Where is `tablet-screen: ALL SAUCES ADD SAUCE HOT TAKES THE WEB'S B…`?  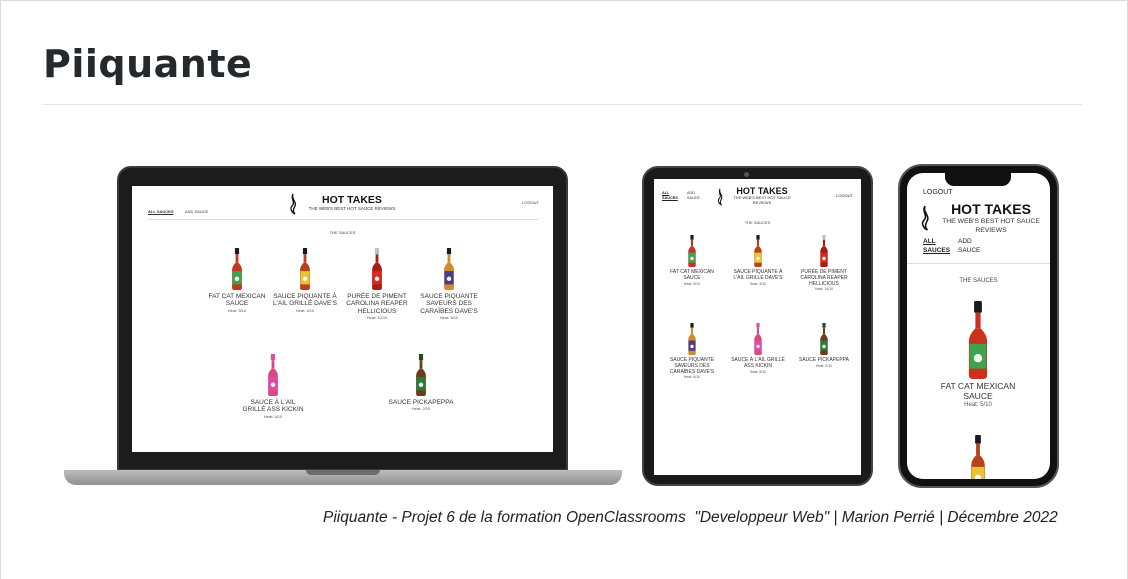
tablet-screen: ALL SAUCES ADD SAUCE HOT TAKES THE WEB'S B… is located at coordinates (757, 327).